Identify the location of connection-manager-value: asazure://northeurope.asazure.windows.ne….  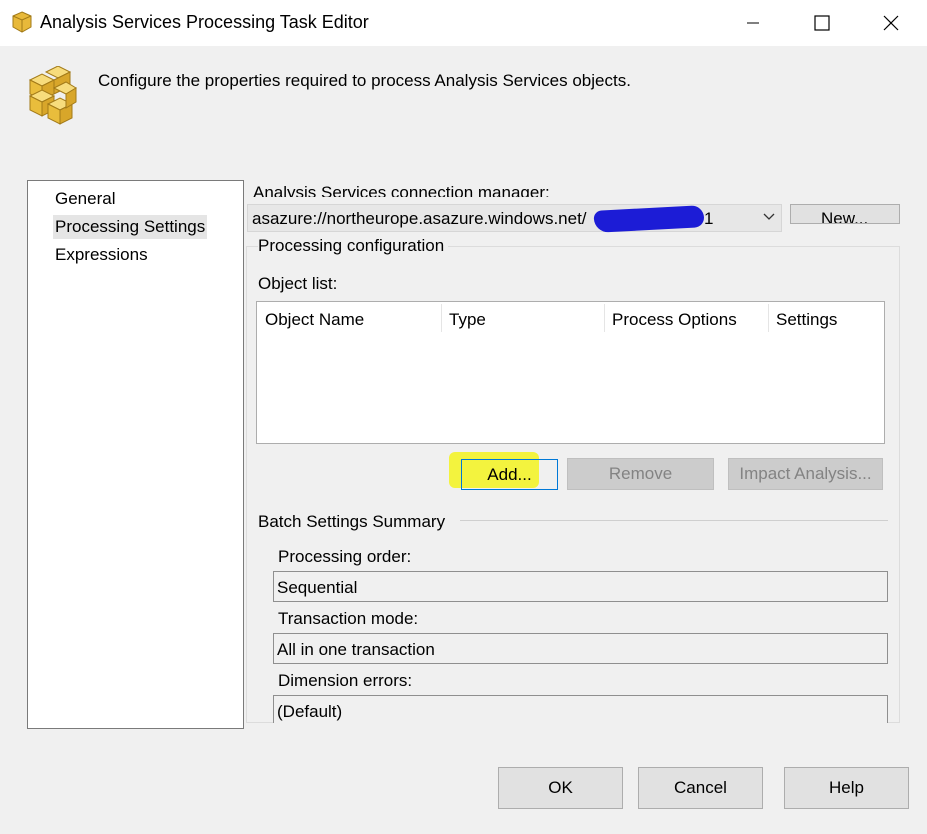
(419, 218).